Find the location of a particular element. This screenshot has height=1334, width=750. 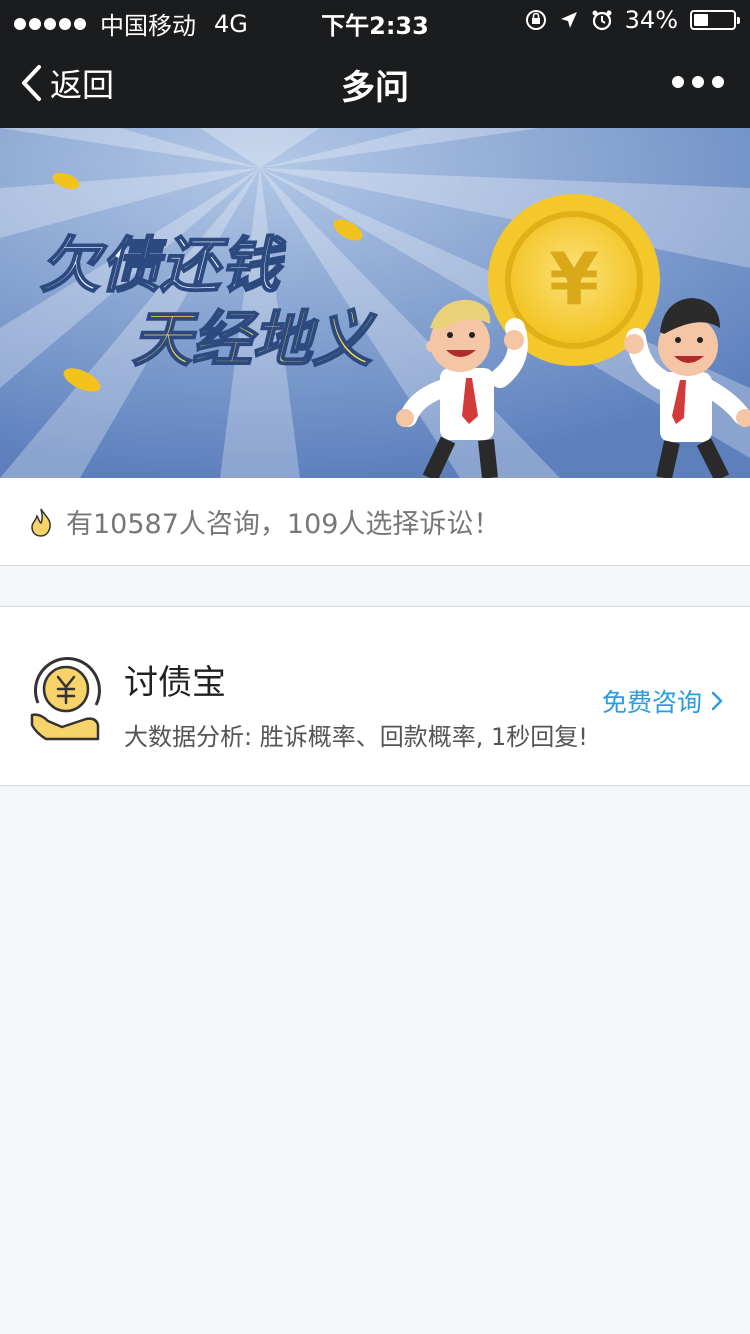

battery-percent: 34% is located at coordinates (651, 20).